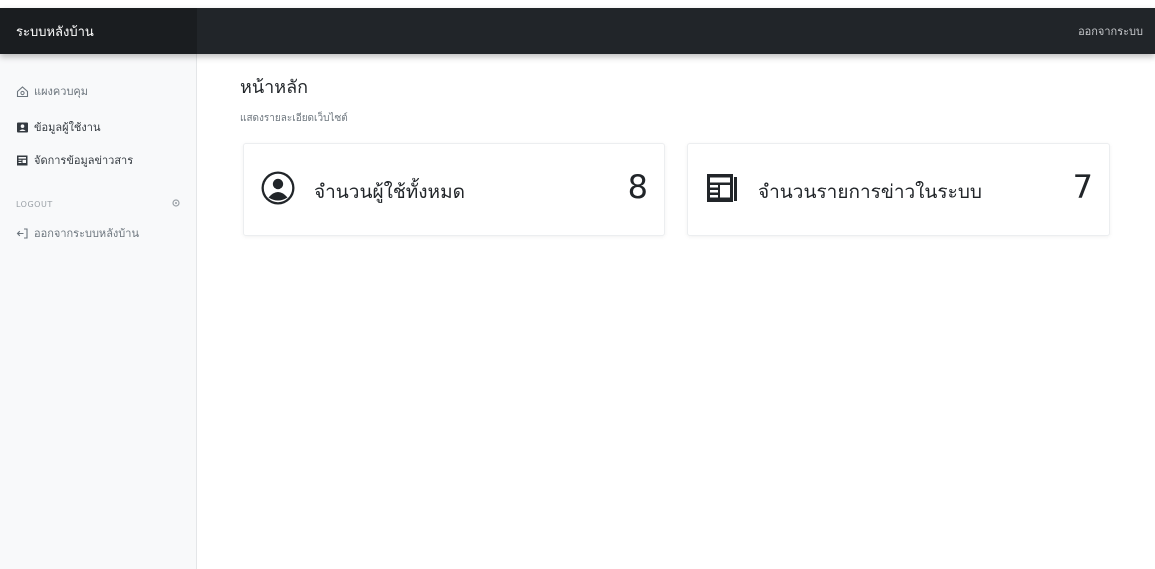 The width and height of the screenshot is (1155, 569). I want to click on signout-link: ออกจากระบบ, so click(1110, 31).